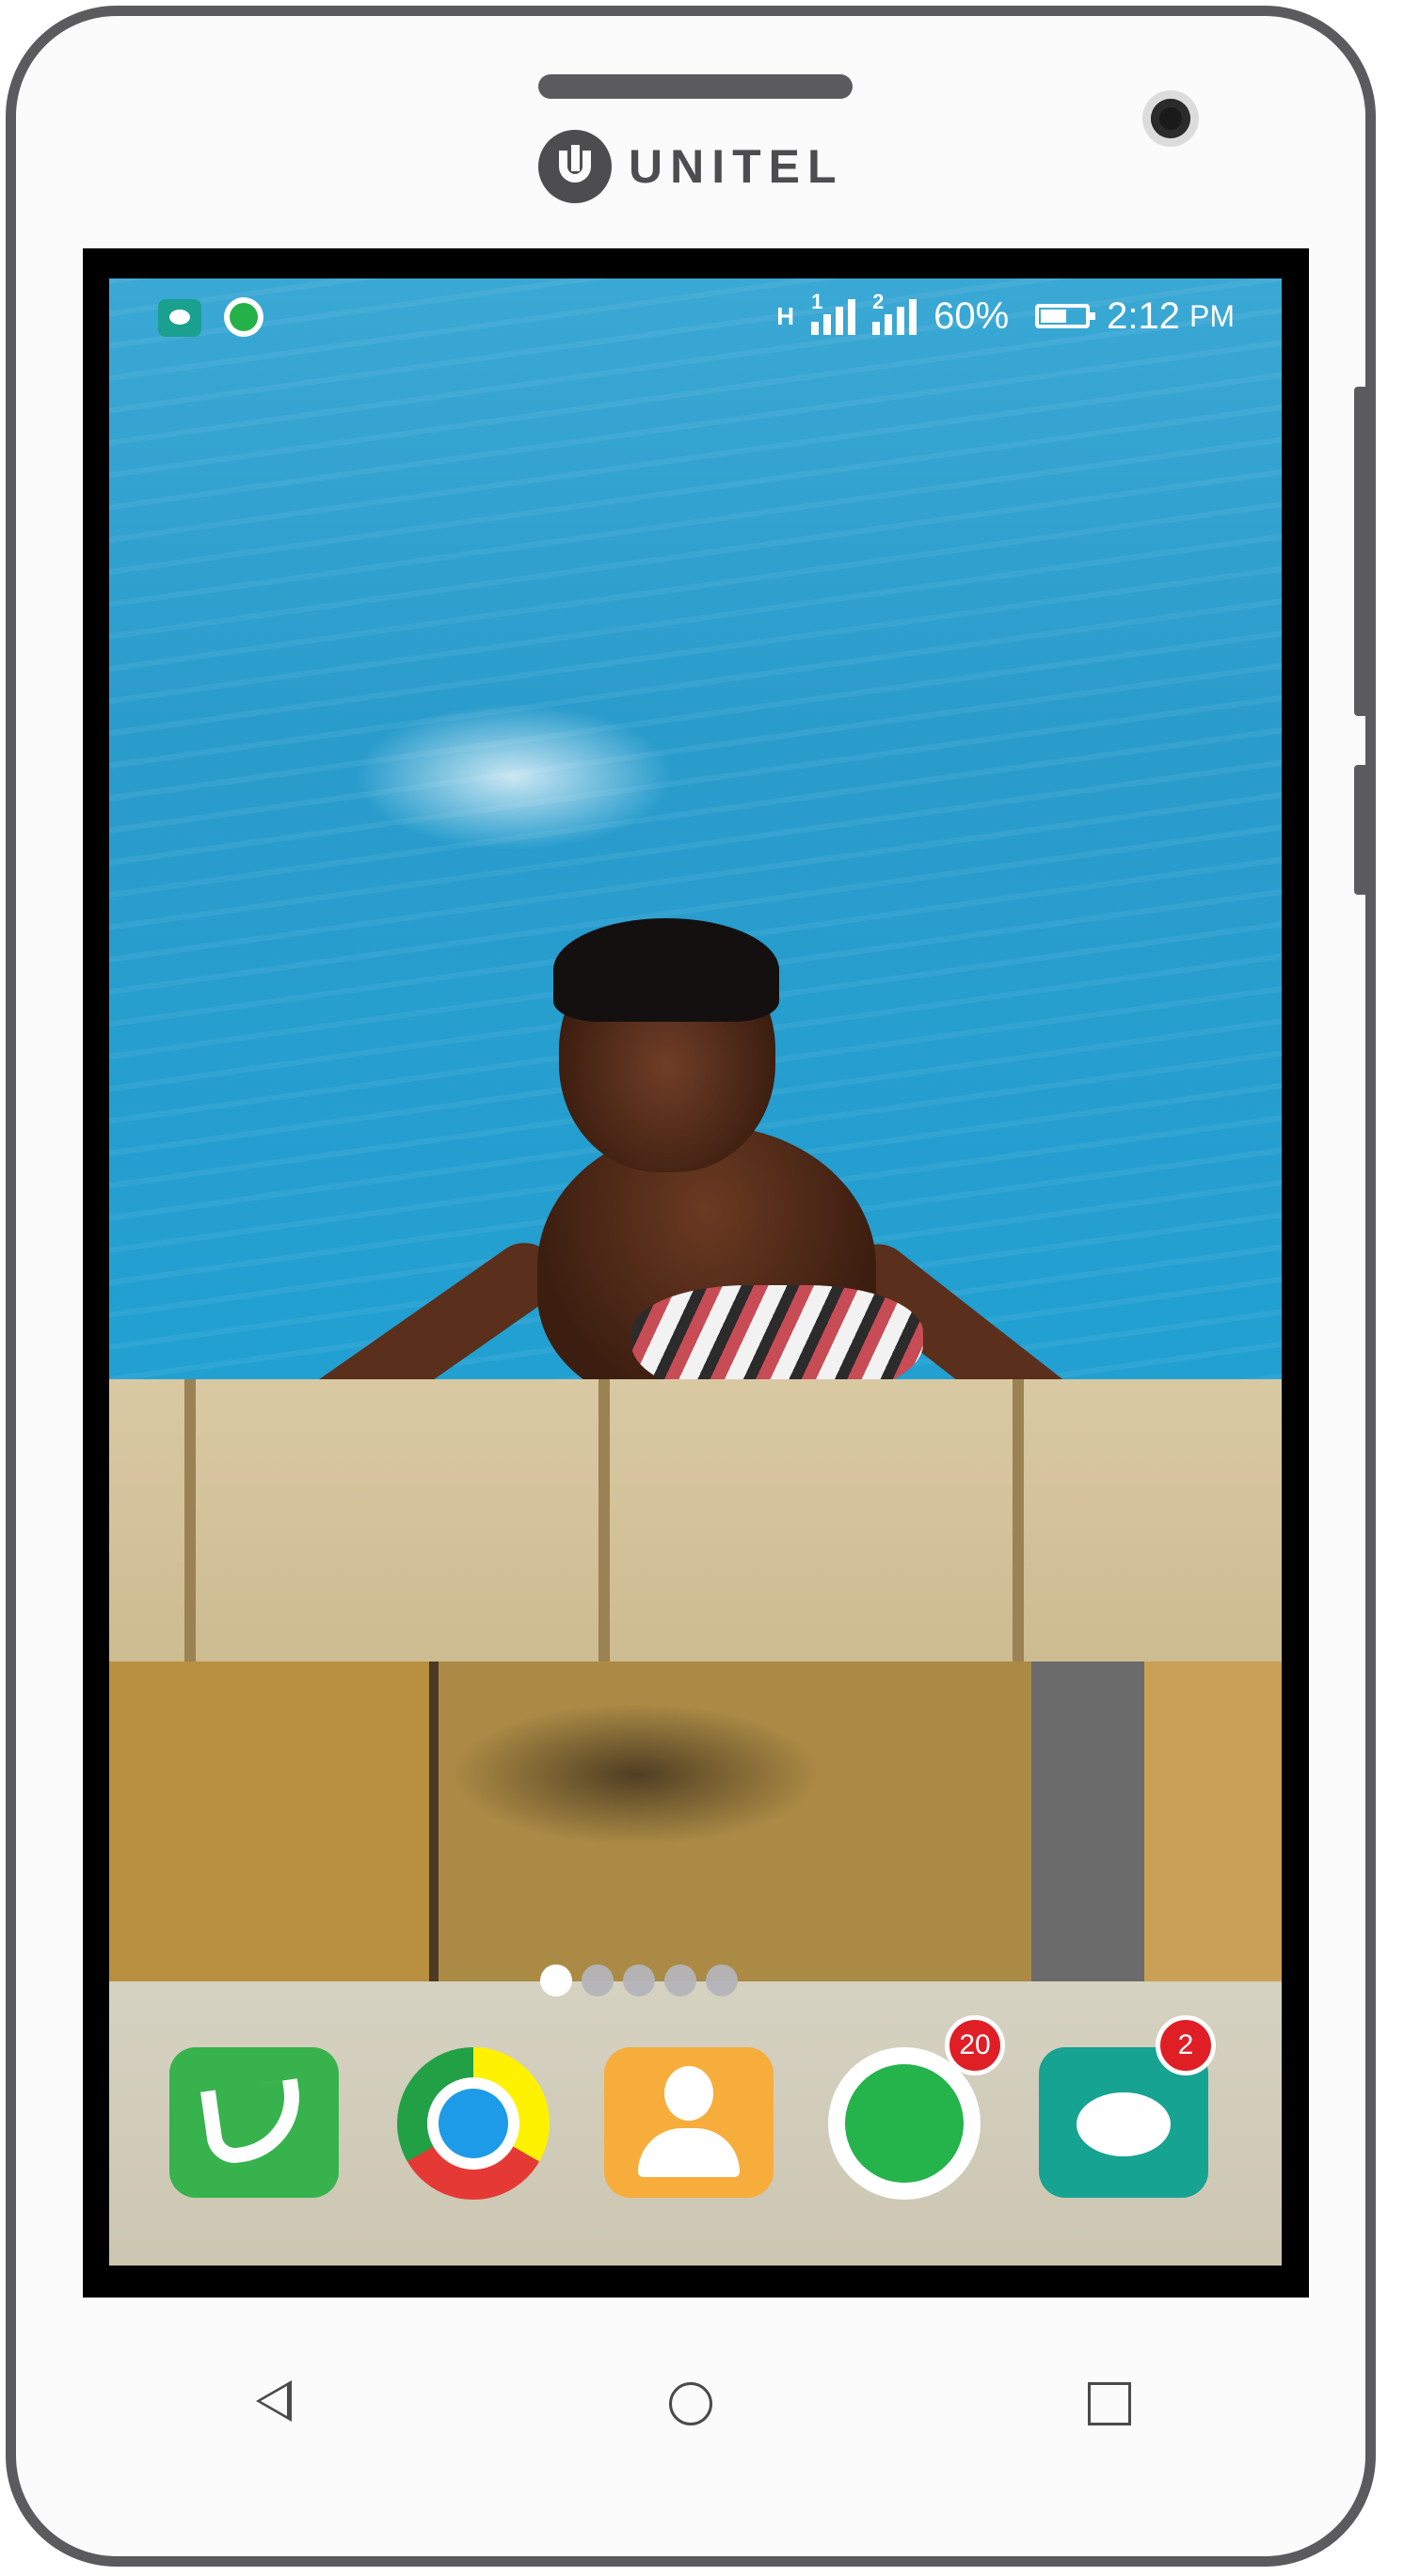  I want to click on chrome-app-button, so click(482, 2124).